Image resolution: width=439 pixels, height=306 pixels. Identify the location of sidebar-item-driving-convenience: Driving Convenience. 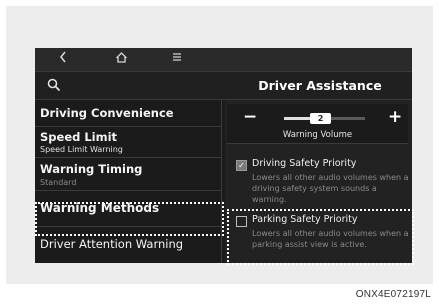
(128, 113).